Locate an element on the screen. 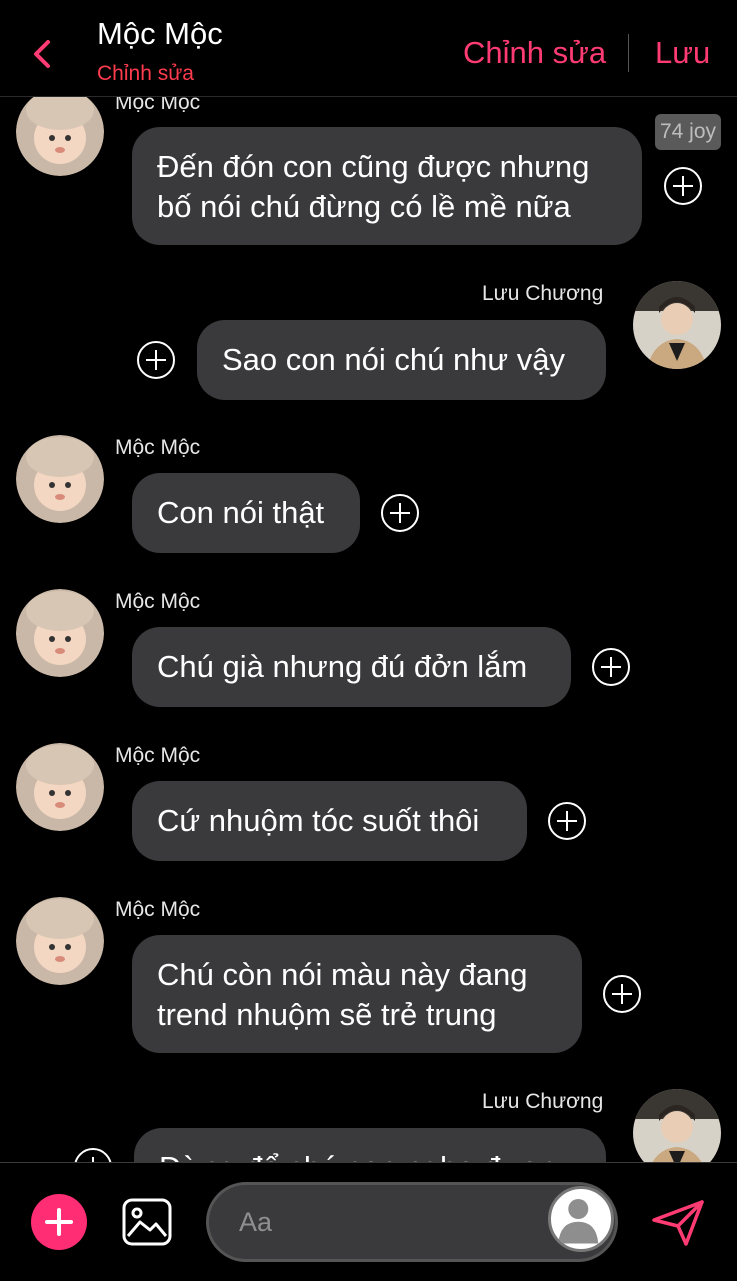  message-bubble: Đừng để chú con nghe được is located at coordinates (370, 1145).